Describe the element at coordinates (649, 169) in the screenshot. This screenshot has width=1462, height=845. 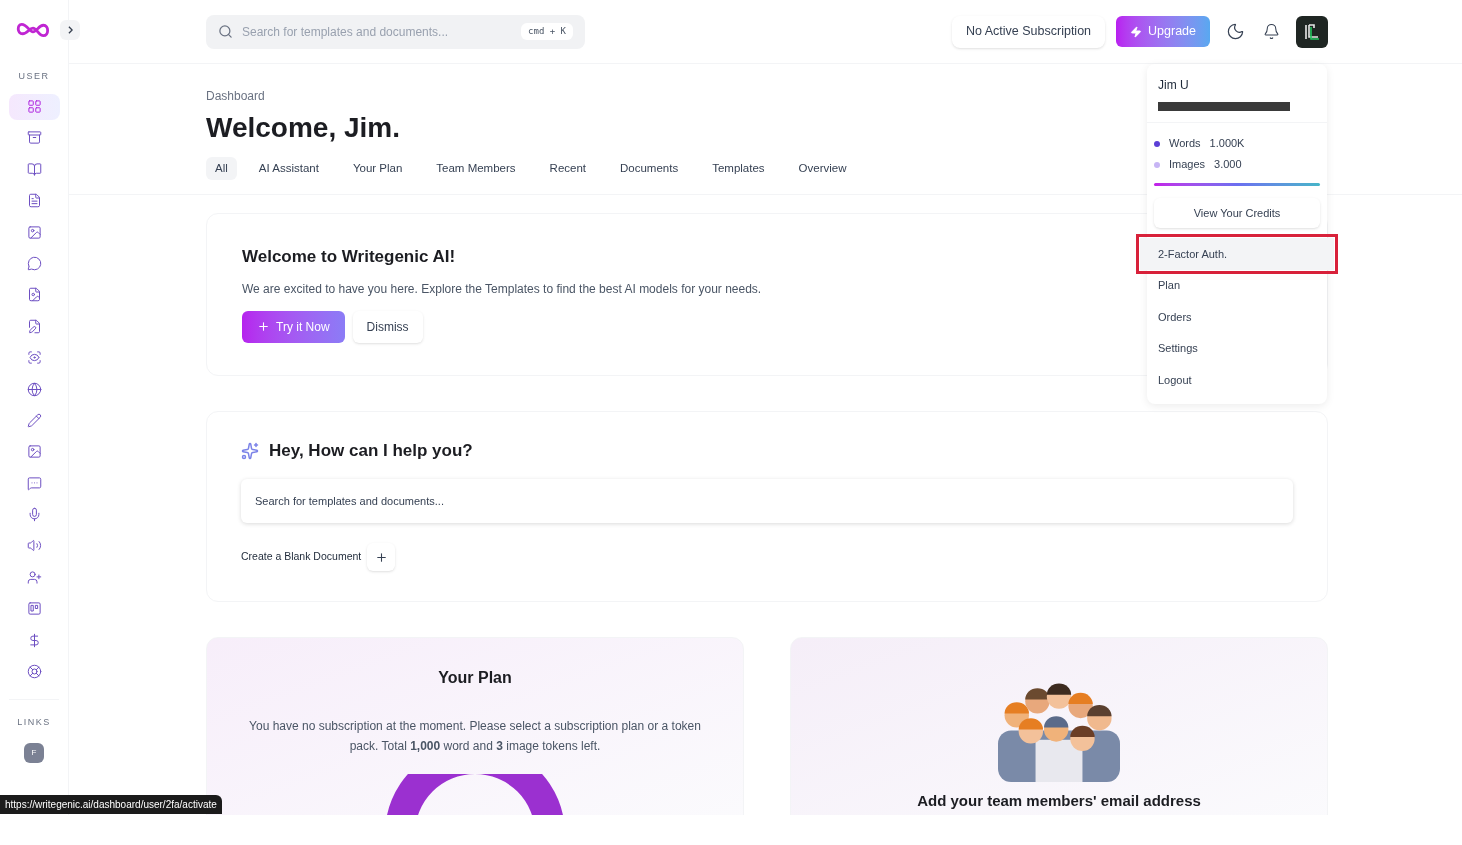
I see `tab: Documents` at that location.